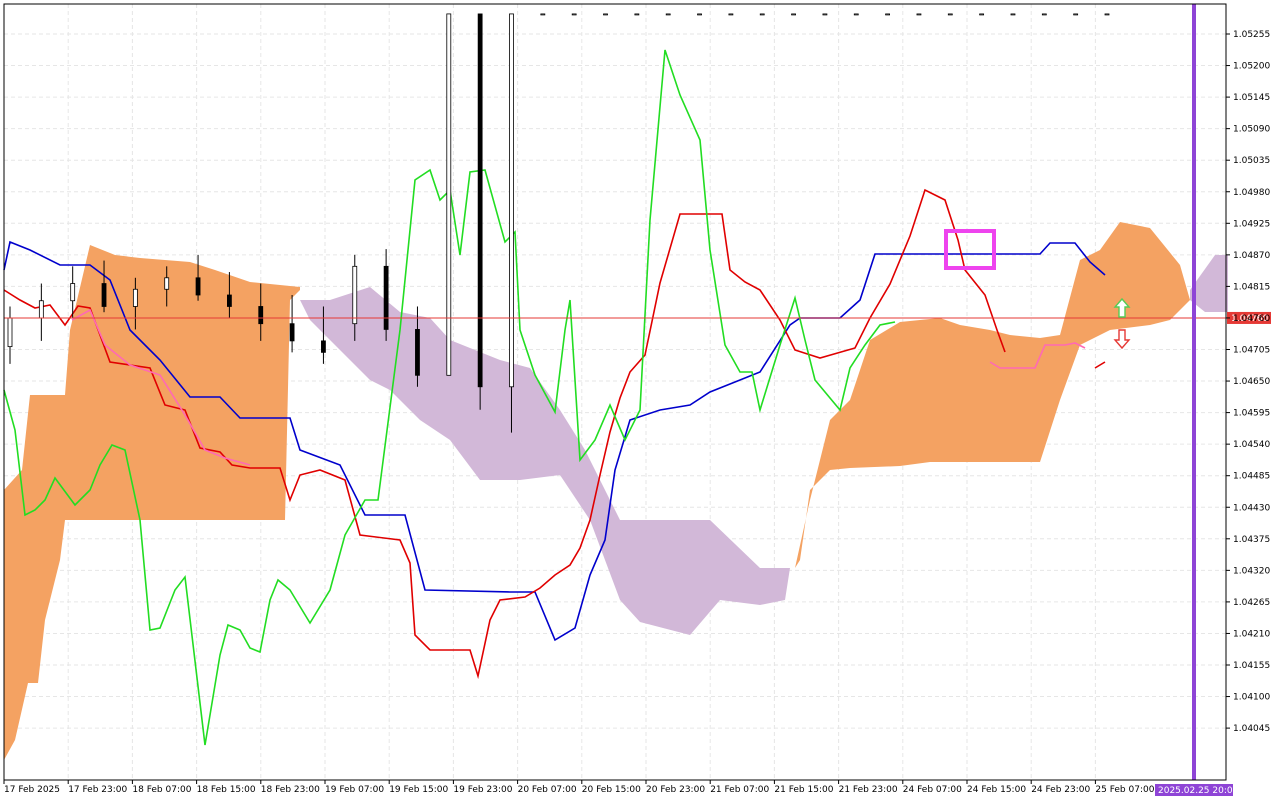 The height and width of the screenshot is (800, 1280). What do you see at coordinates (1251, 666) in the screenshot?
I see `y-tick-label: 1.04155` at bounding box center [1251, 666].